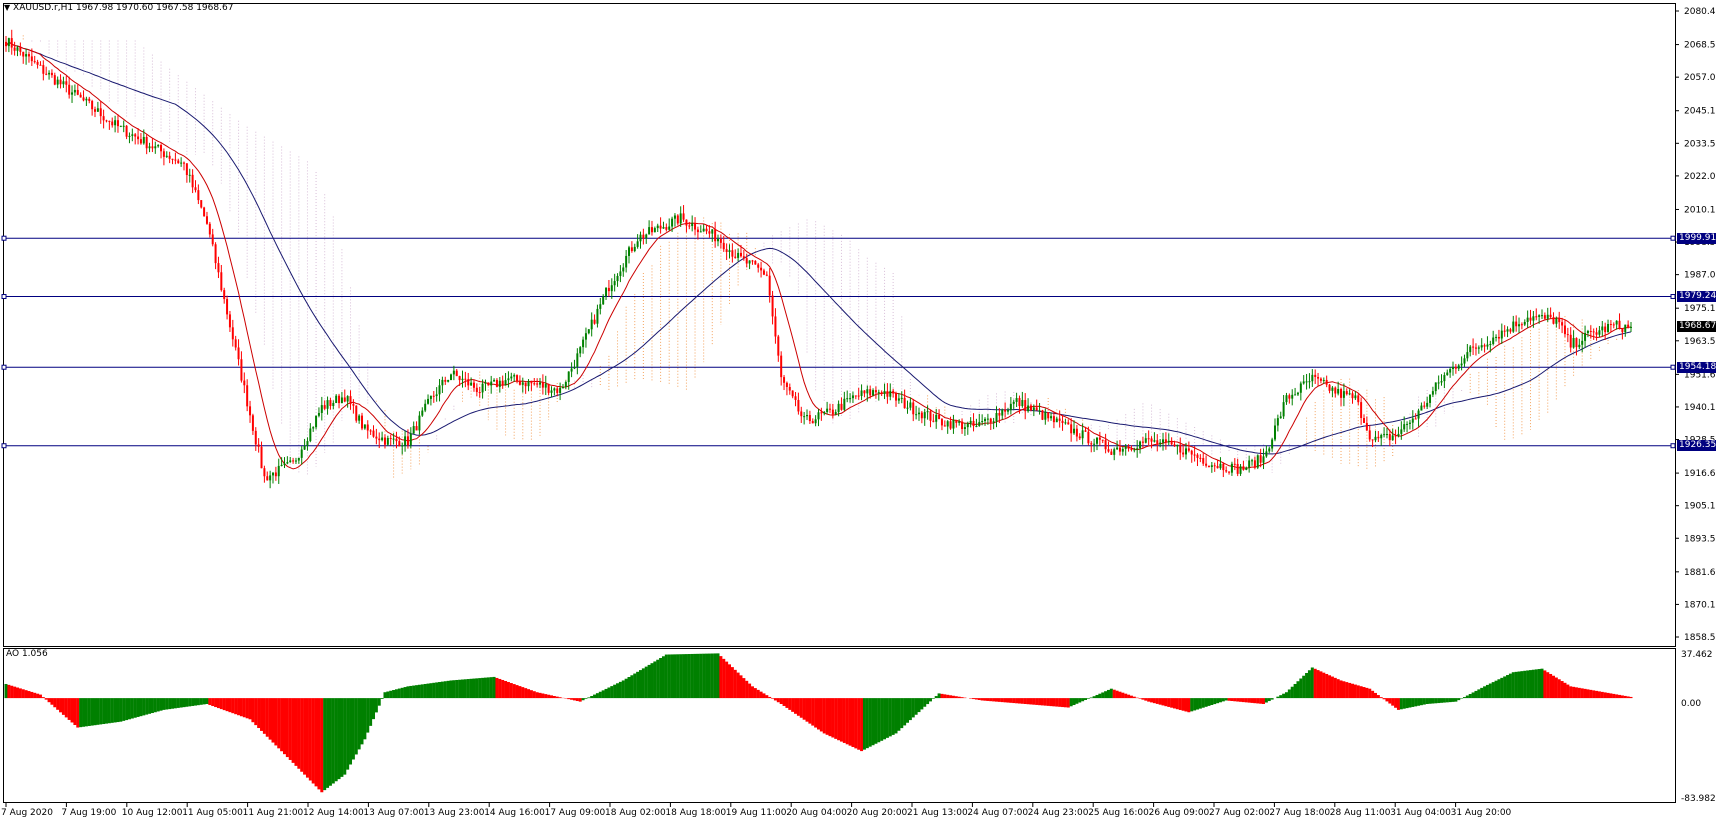  Describe the element at coordinates (1118, 813) in the screenshot. I see `time-tick-label: 25 Aug 16:00` at that location.